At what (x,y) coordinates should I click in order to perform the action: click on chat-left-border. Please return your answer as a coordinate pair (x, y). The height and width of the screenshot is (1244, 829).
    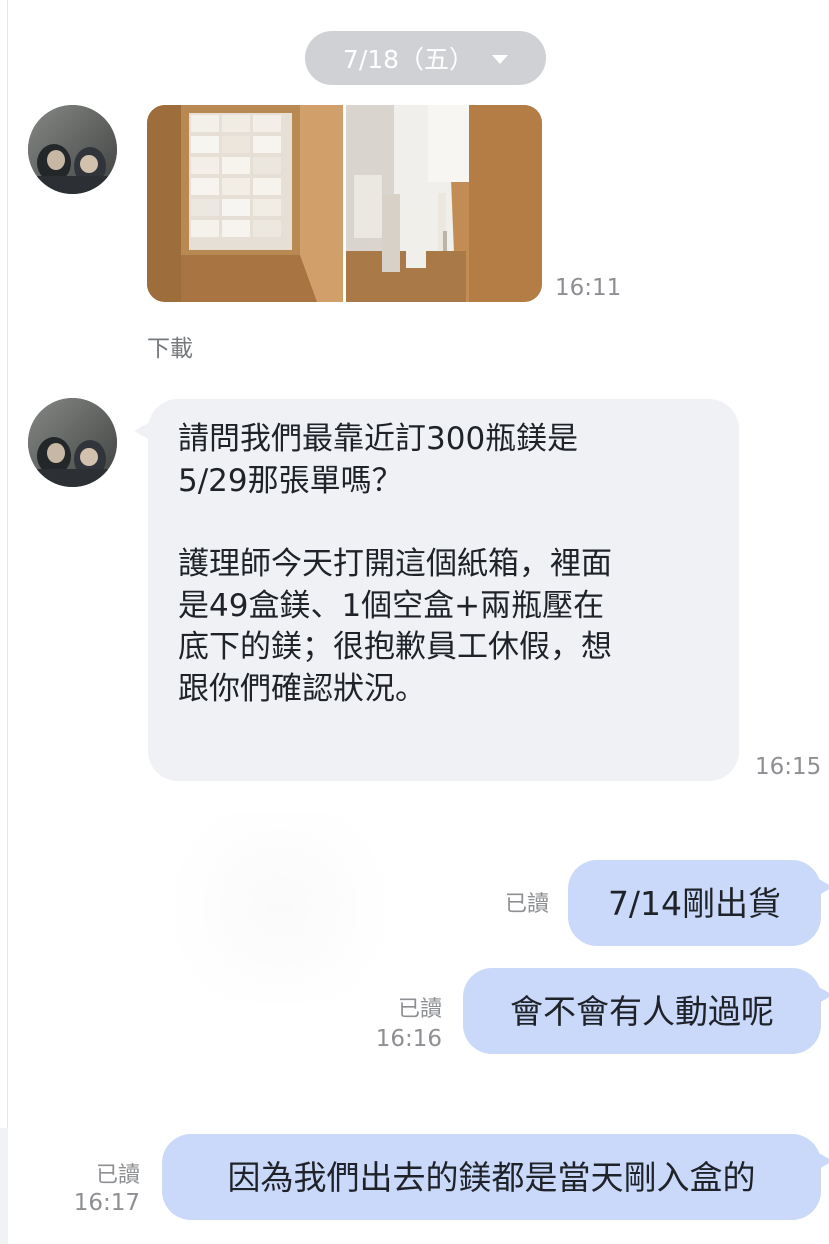
    Looking at the image, I should click on (7, 622).